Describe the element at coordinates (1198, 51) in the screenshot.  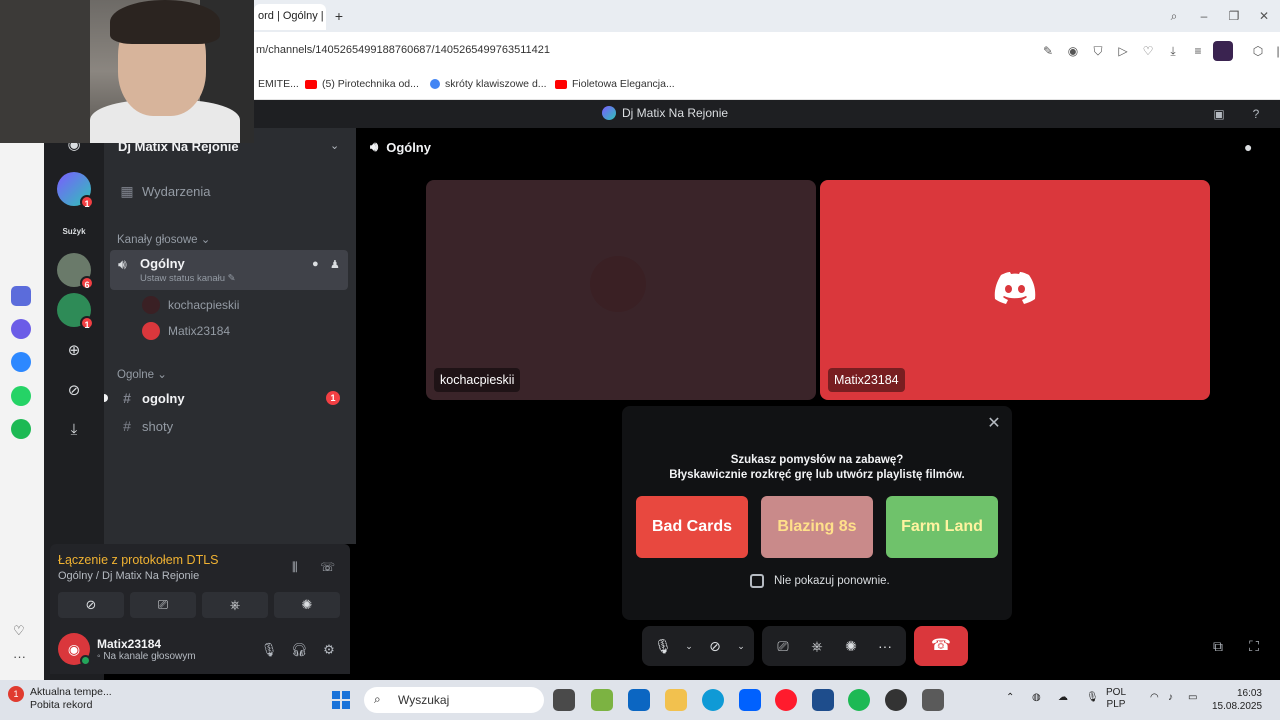
I see `menu-lines-icon: ≡` at that location.